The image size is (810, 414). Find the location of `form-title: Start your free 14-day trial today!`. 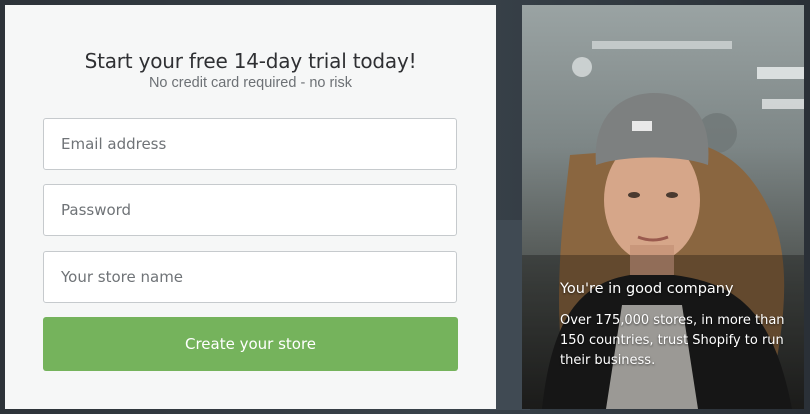

form-title: Start your free 14-day trial today! is located at coordinates (250, 61).